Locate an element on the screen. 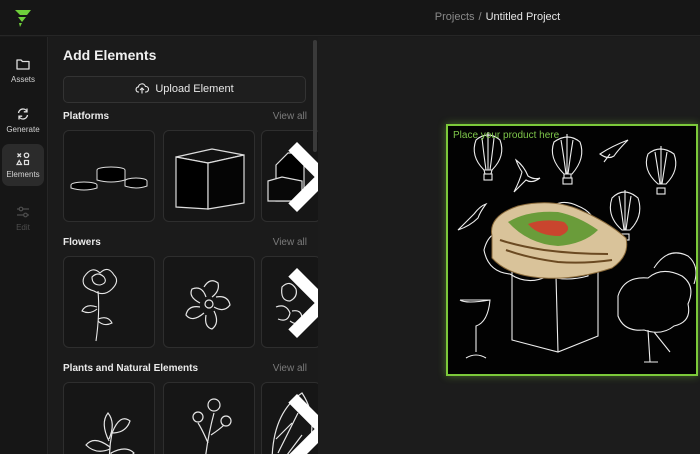  platform-tile-cube is located at coordinates (209, 176).